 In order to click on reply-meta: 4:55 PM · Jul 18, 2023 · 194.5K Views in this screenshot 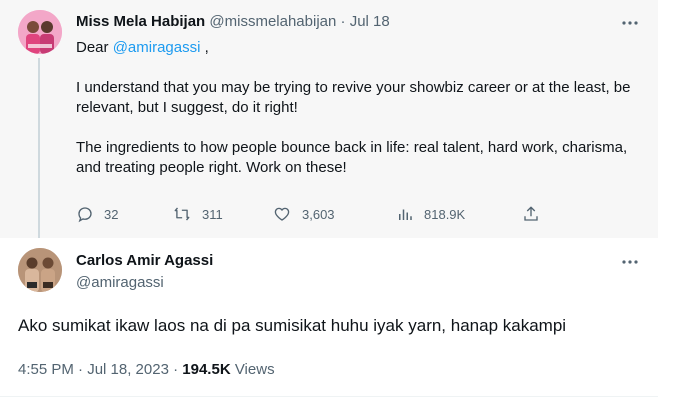, I will do `click(146, 369)`.